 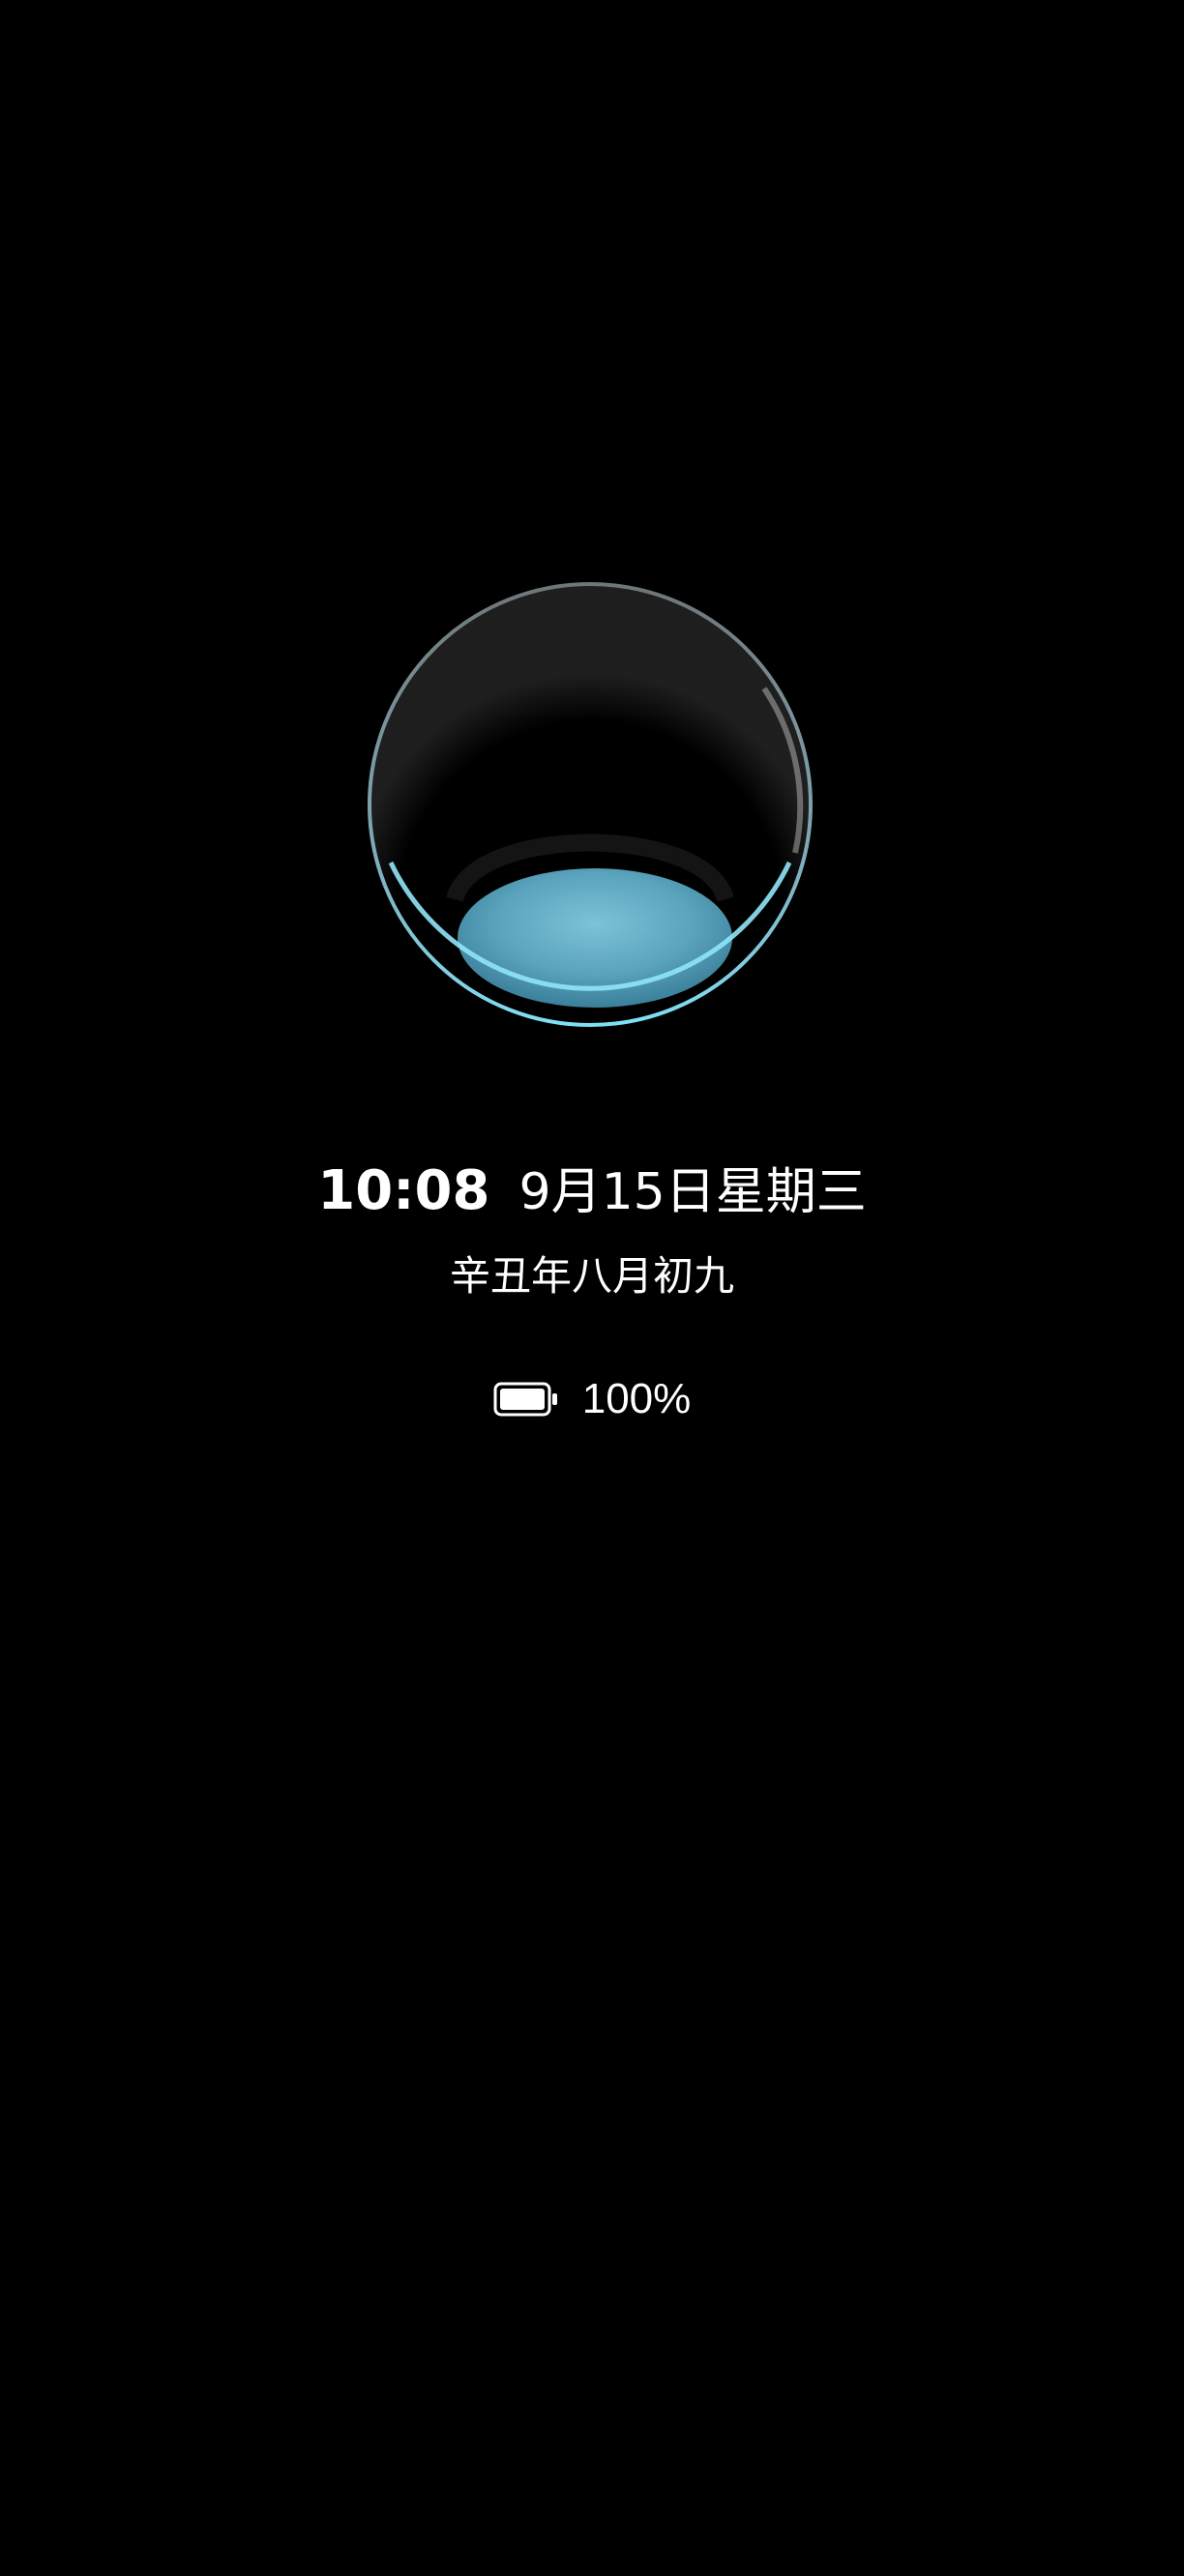 What do you see at coordinates (590, 804) in the screenshot?
I see `glass-orb-graphic` at bounding box center [590, 804].